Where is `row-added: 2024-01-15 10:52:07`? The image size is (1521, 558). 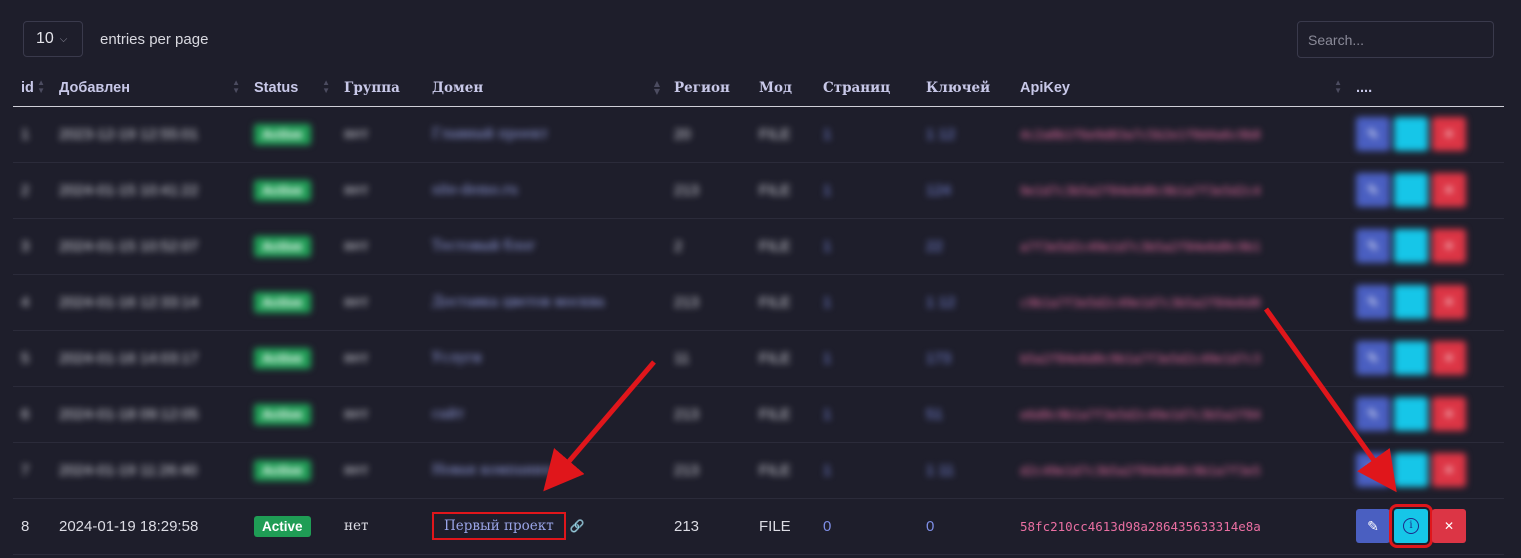 row-added: 2024-01-15 10:52:07 is located at coordinates (129, 246).